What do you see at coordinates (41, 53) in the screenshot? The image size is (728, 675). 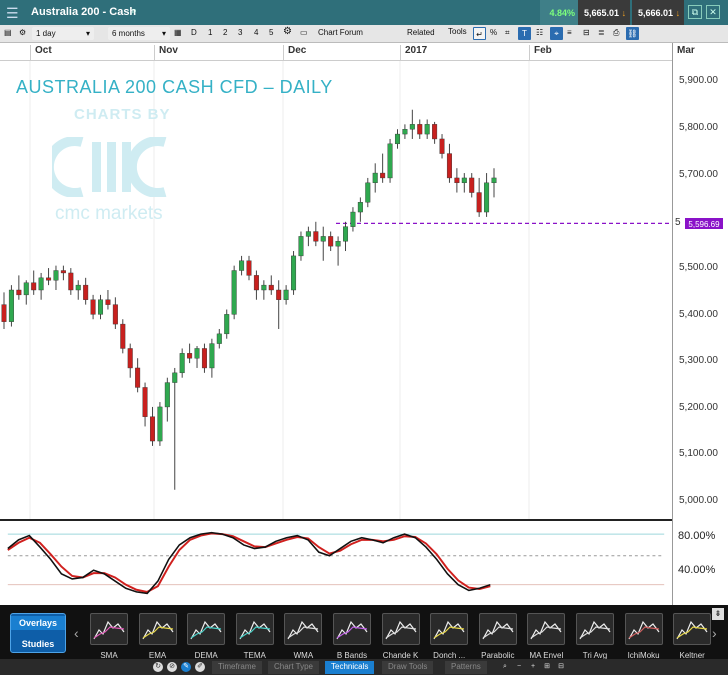 I see `month-label: Oct` at bounding box center [41, 53].